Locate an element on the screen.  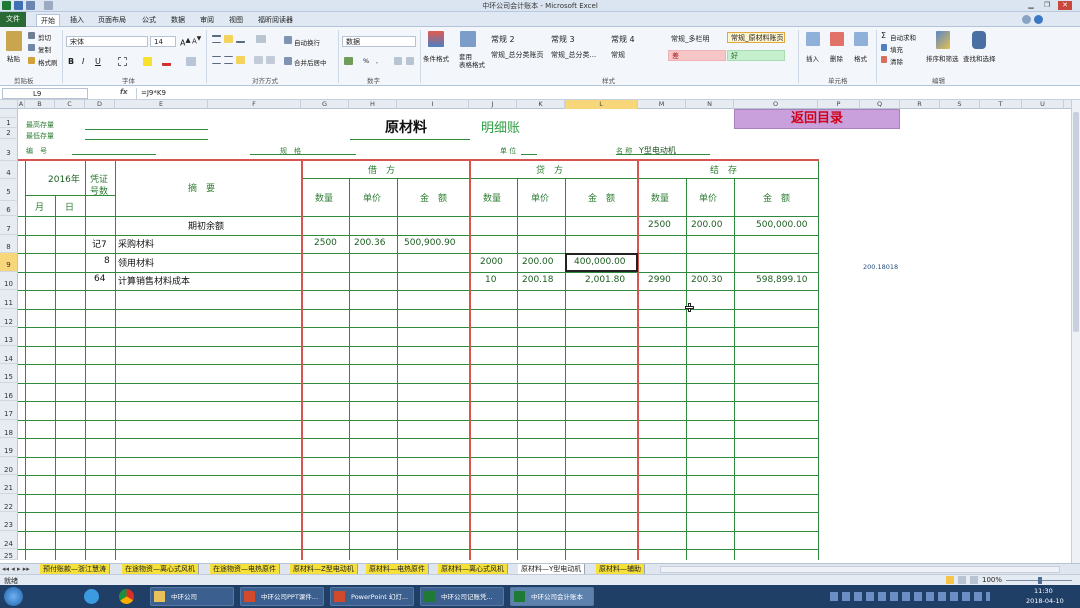
conditional-format-button: 条件格式 is located at coordinates (436, 58).